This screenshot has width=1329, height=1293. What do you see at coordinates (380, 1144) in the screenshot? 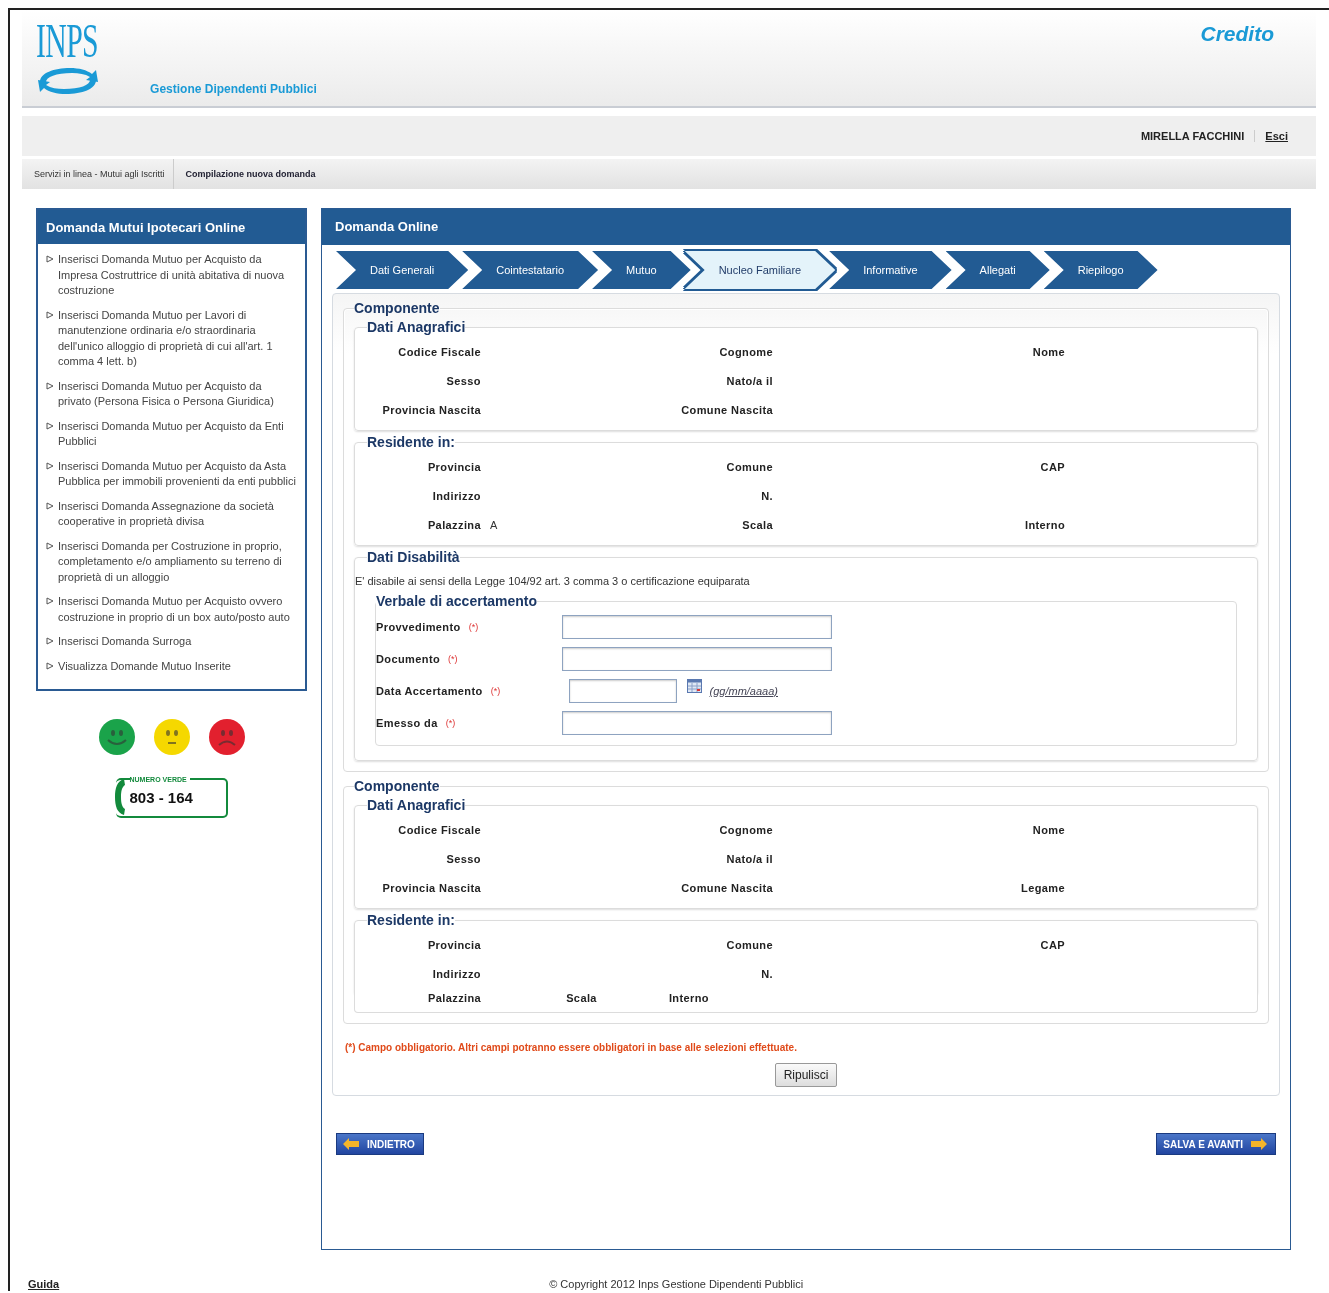
I see `back-button: INDIETRO` at bounding box center [380, 1144].